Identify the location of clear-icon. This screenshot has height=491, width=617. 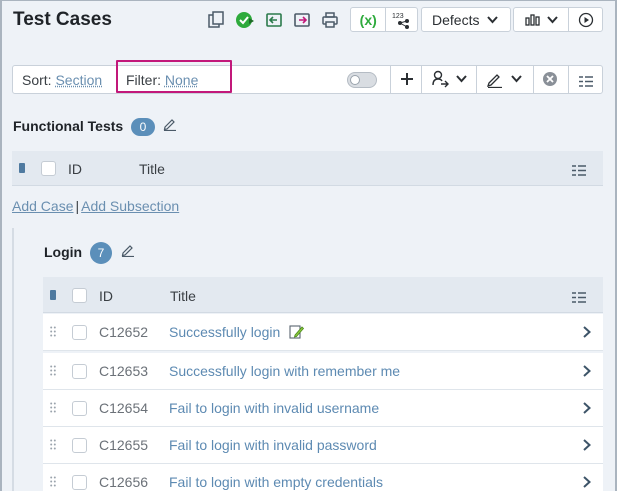
(550, 79).